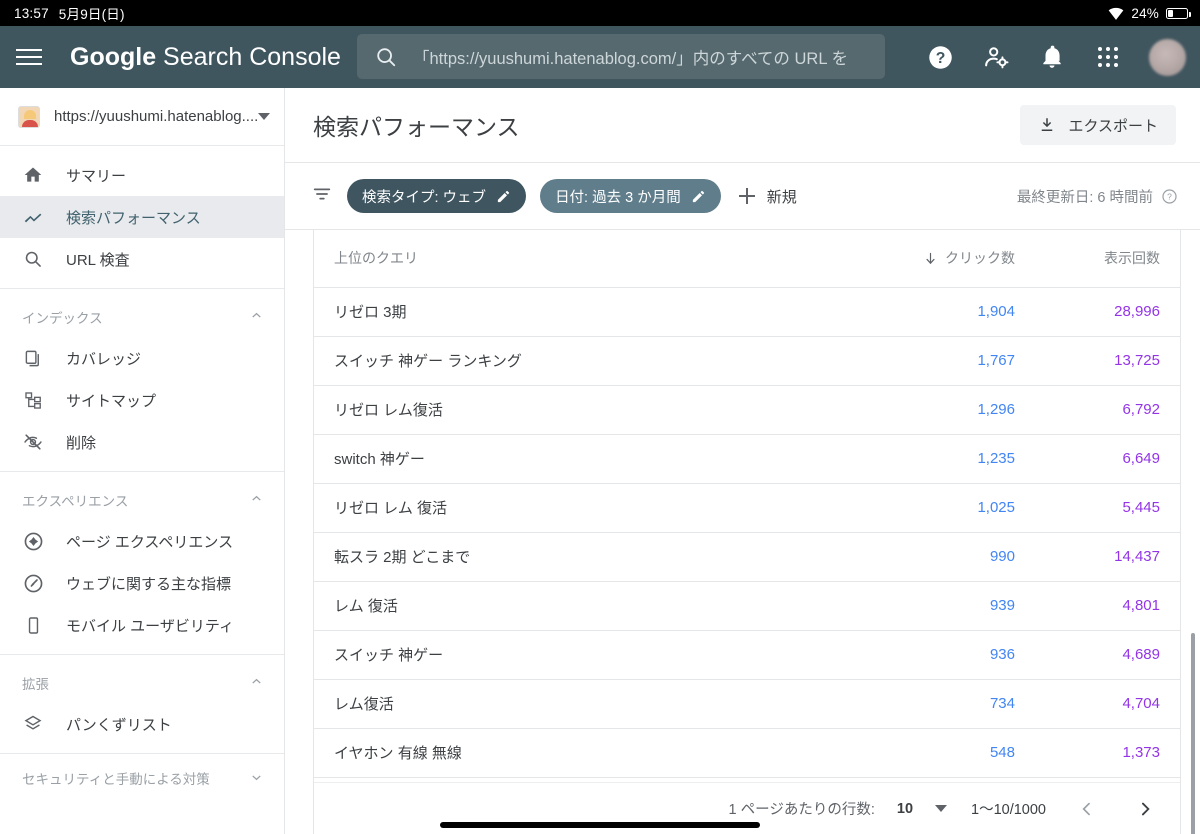 This screenshot has width=1200, height=834. I want to click on filter-chip-date: 日付: 過去 3 か月間, so click(630, 196).